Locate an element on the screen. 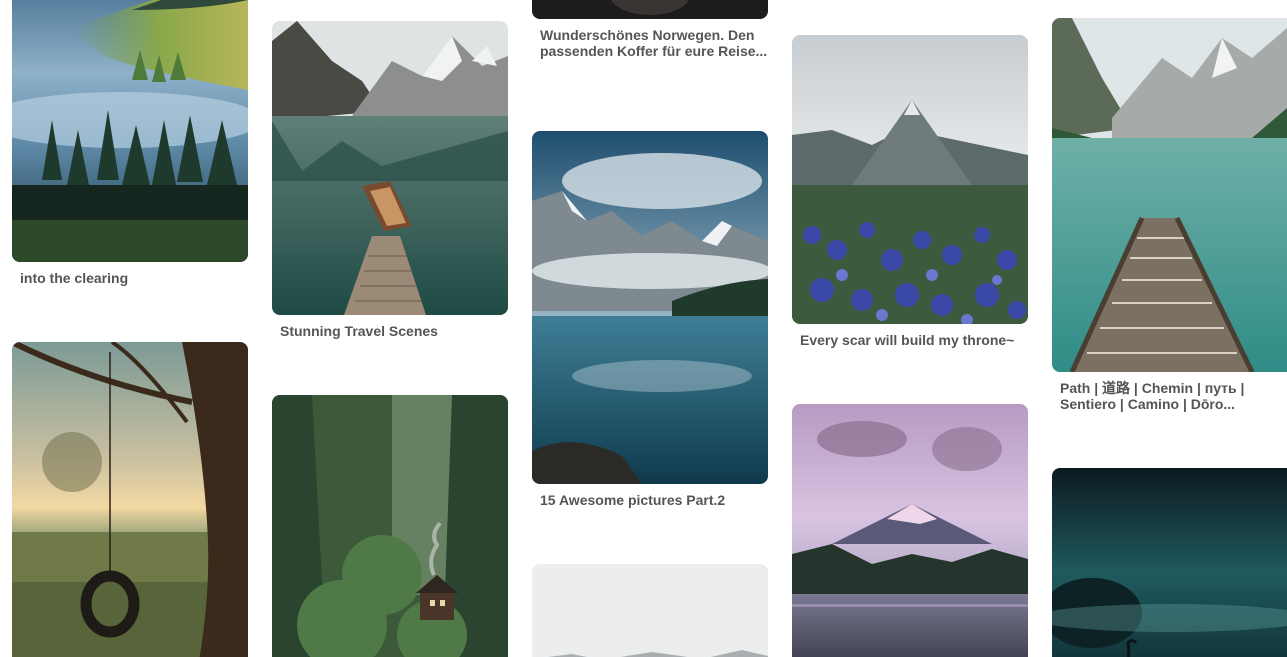 The image size is (1287, 657). pin-image-mountain-flowers is located at coordinates (910, 179).